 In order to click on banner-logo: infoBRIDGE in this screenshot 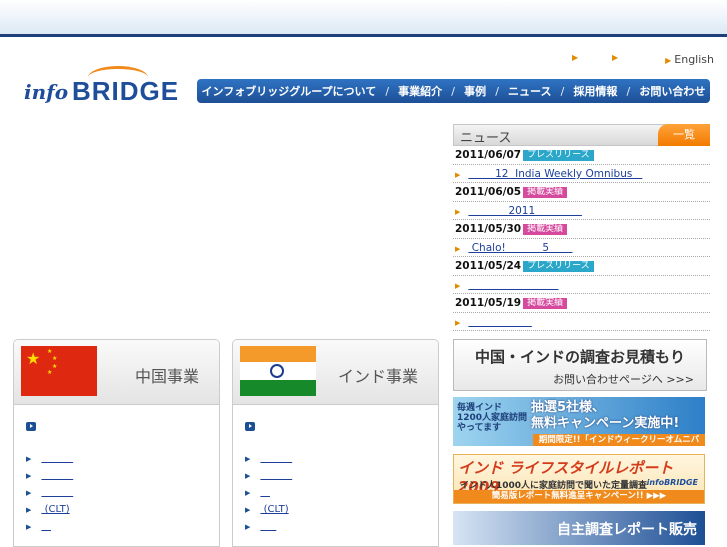, I will do `click(672, 482)`.